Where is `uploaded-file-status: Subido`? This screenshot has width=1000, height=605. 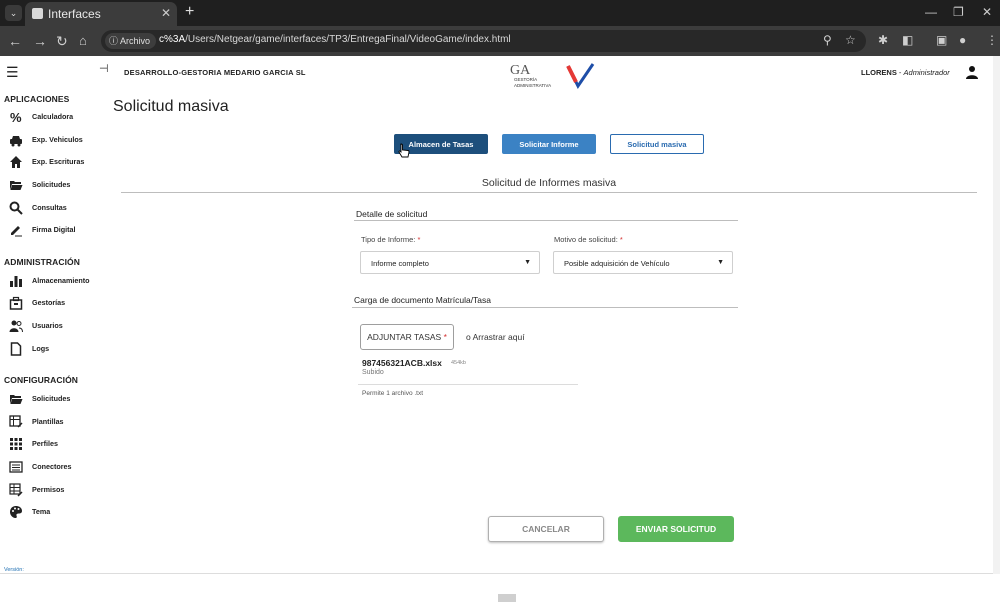
uploaded-file-status: Subido is located at coordinates (373, 372).